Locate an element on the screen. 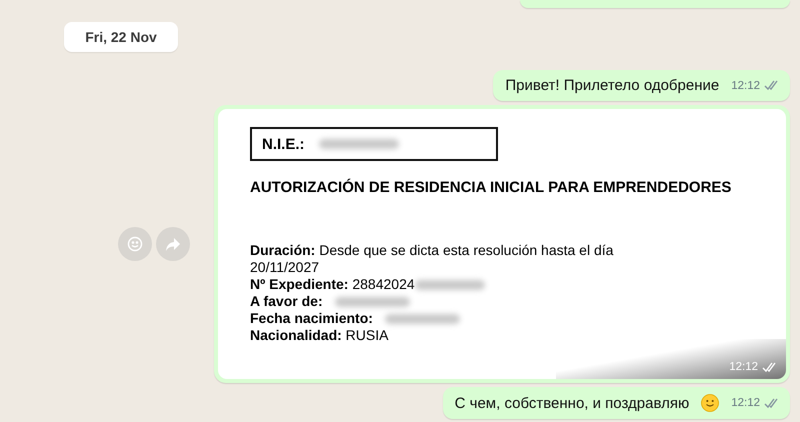  document-field: Nacionalidad: RUSIA is located at coordinates (319, 335).